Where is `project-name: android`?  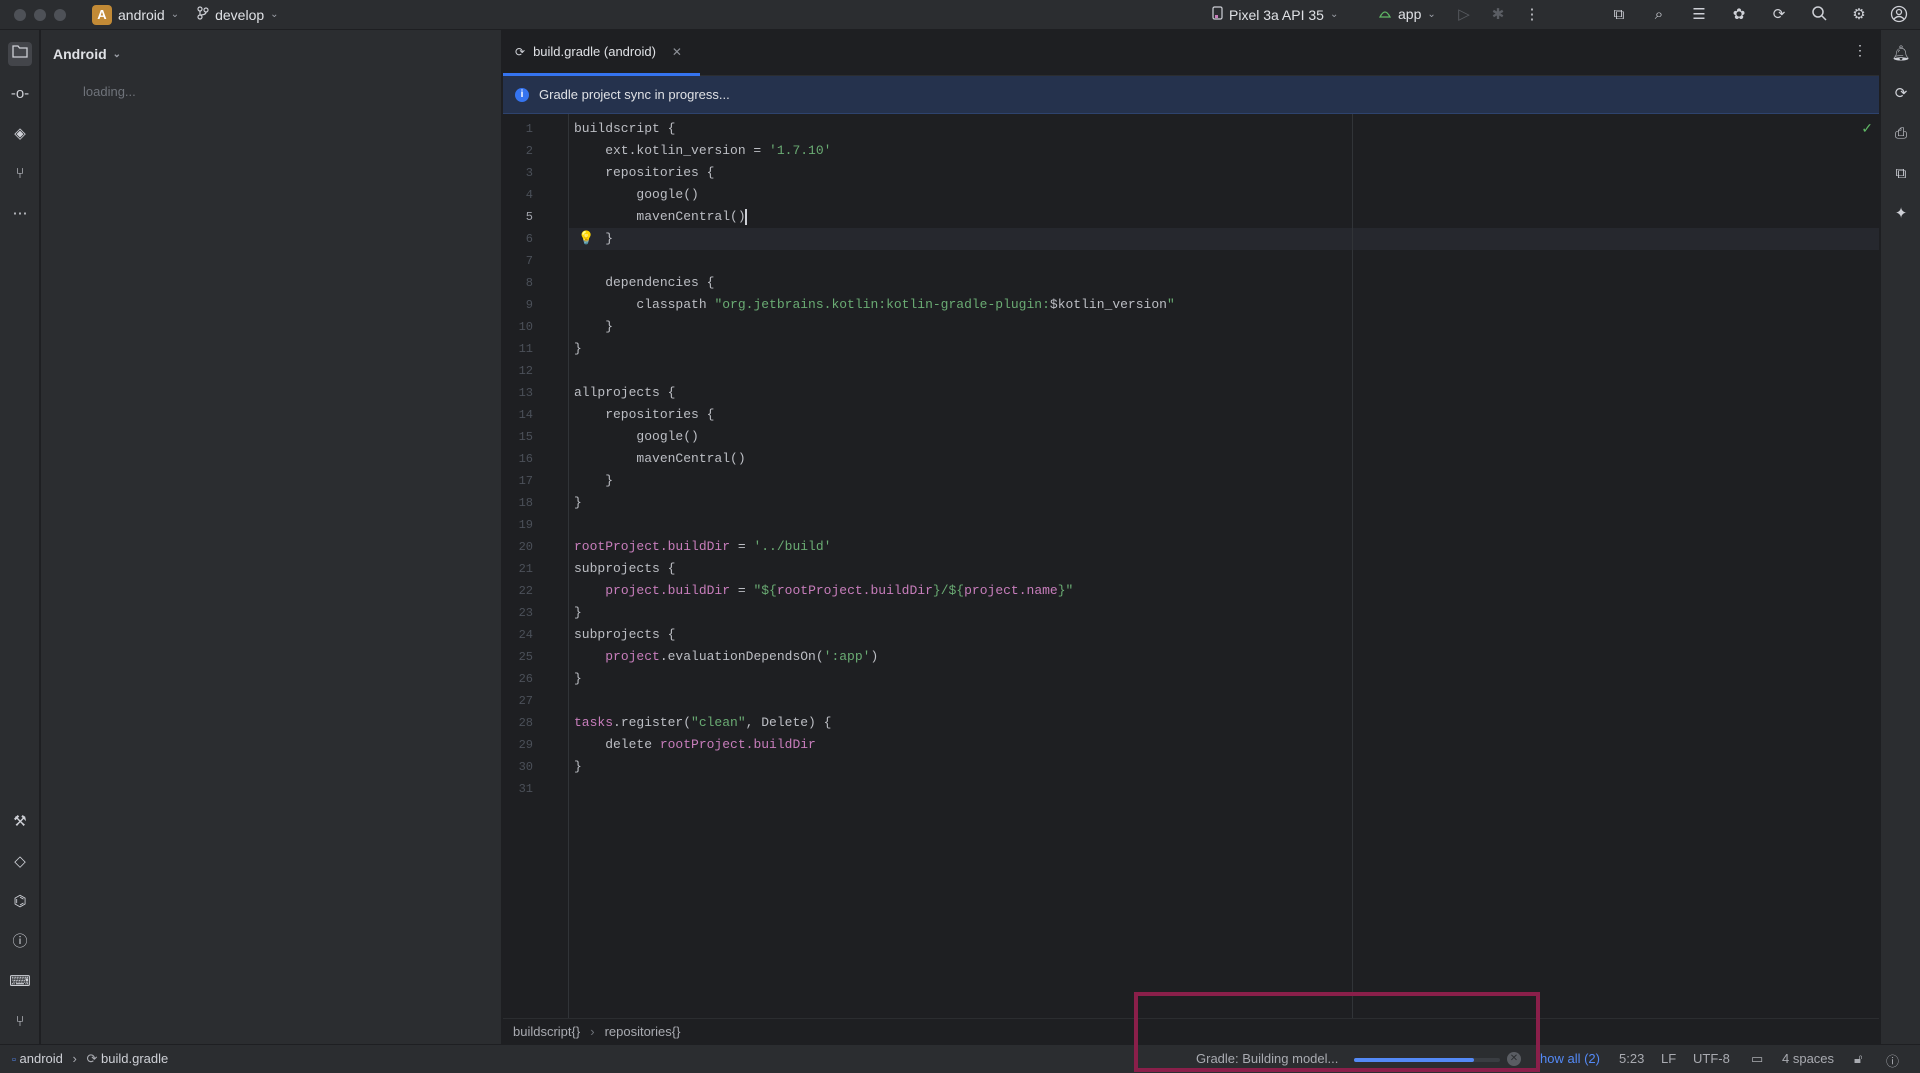
project-name: android is located at coordinates (141, 14).